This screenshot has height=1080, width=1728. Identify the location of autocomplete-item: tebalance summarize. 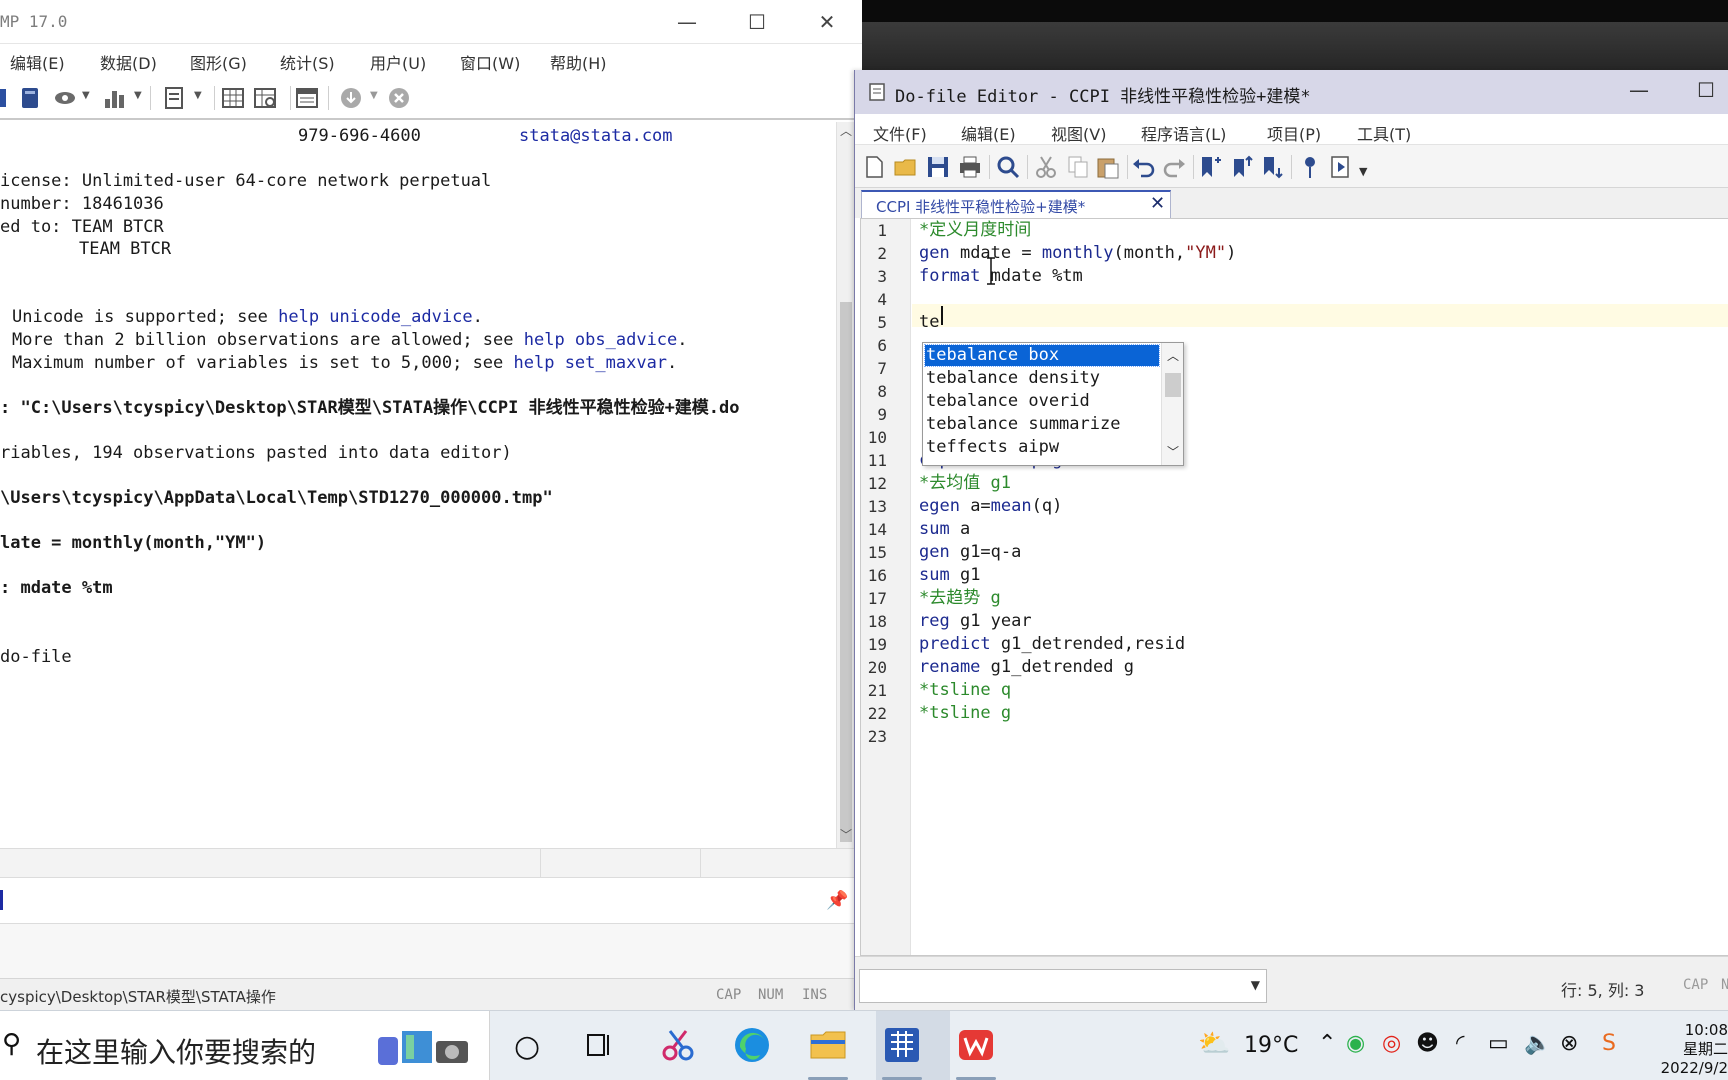
(1042, 424).